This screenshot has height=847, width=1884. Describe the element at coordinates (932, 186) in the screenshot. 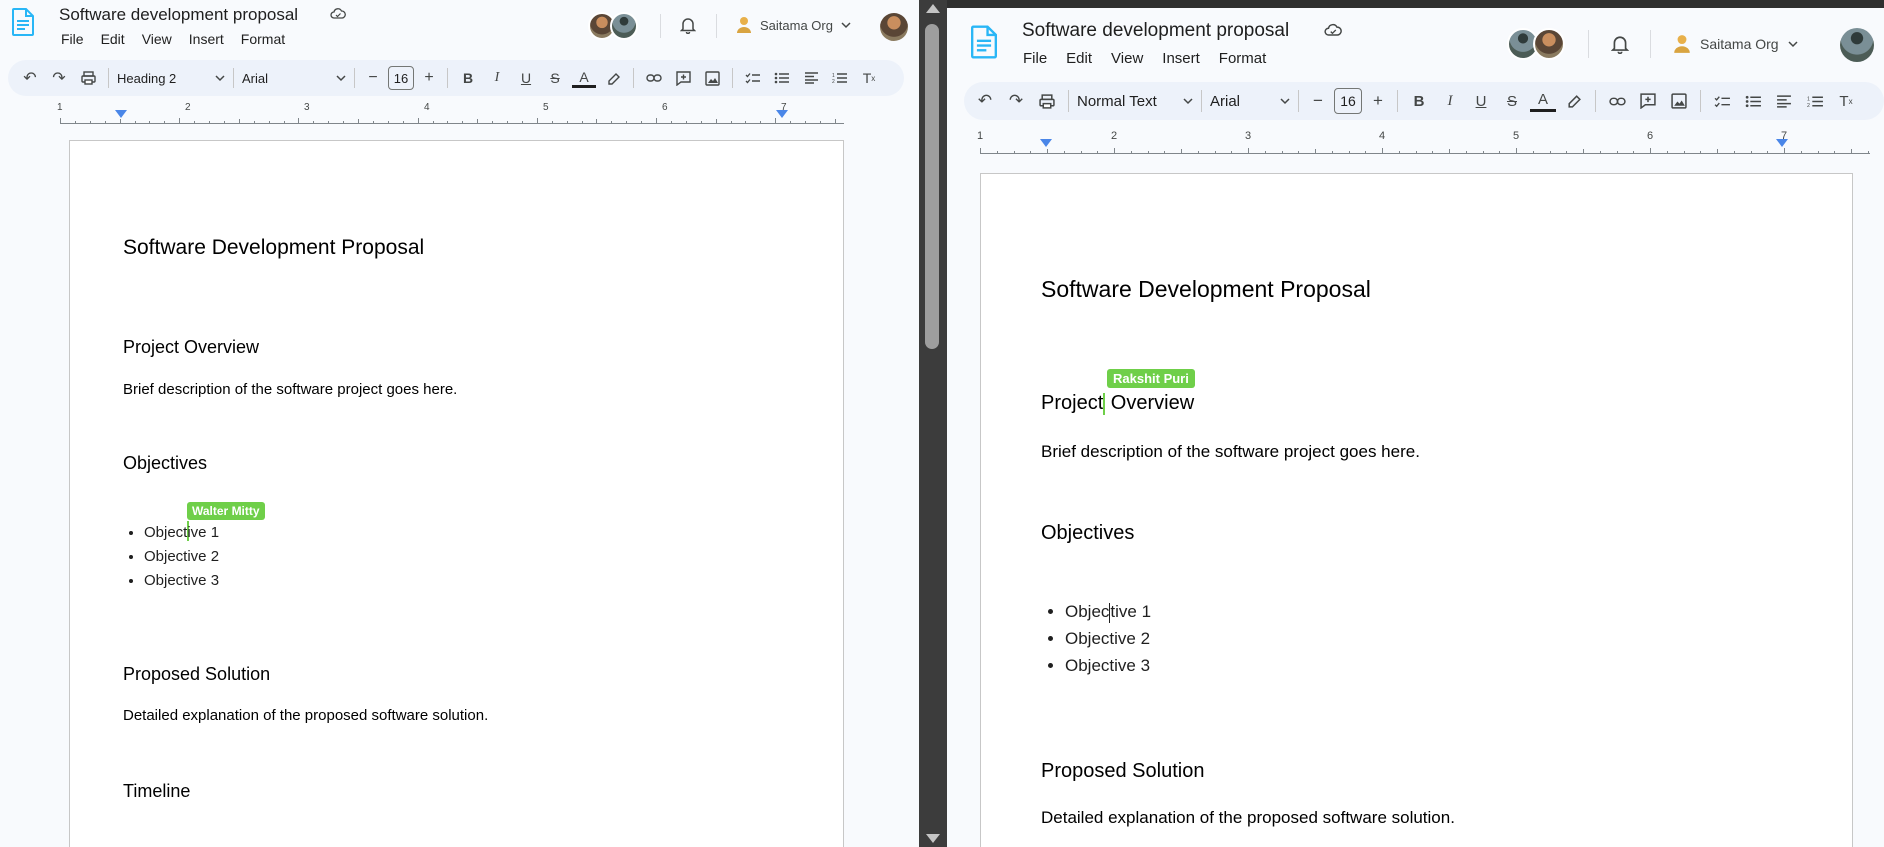

I see `scrollbar-thumb` at that location.